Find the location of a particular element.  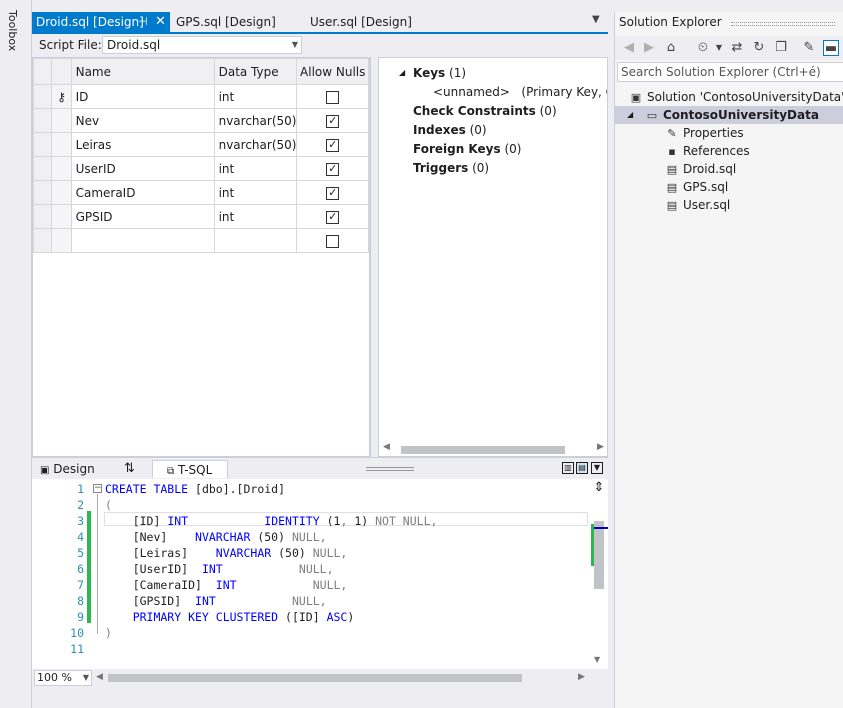

indexes-node: Indexes (0) is located at coordinates (450, 130).